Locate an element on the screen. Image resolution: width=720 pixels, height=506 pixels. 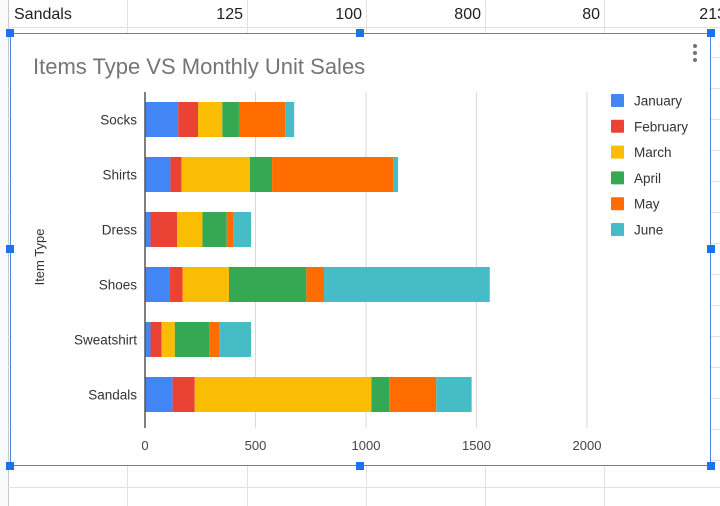
resize-handle-bottom-right is located at coordinates (711, 466).